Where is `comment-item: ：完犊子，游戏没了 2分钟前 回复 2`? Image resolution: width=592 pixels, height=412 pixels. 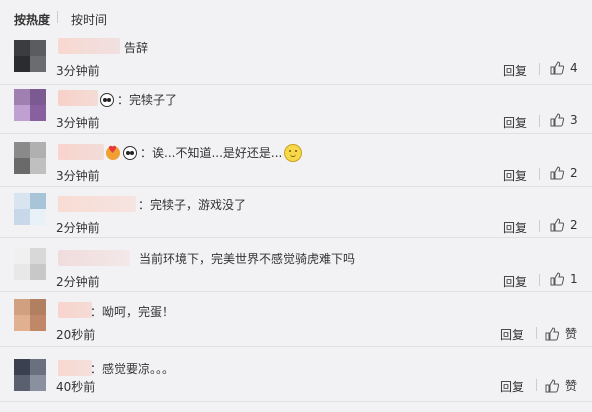
comment-item: ：完犊子，游戏没了 2分钟前 回复 2 is located at coordinates (296, 212).